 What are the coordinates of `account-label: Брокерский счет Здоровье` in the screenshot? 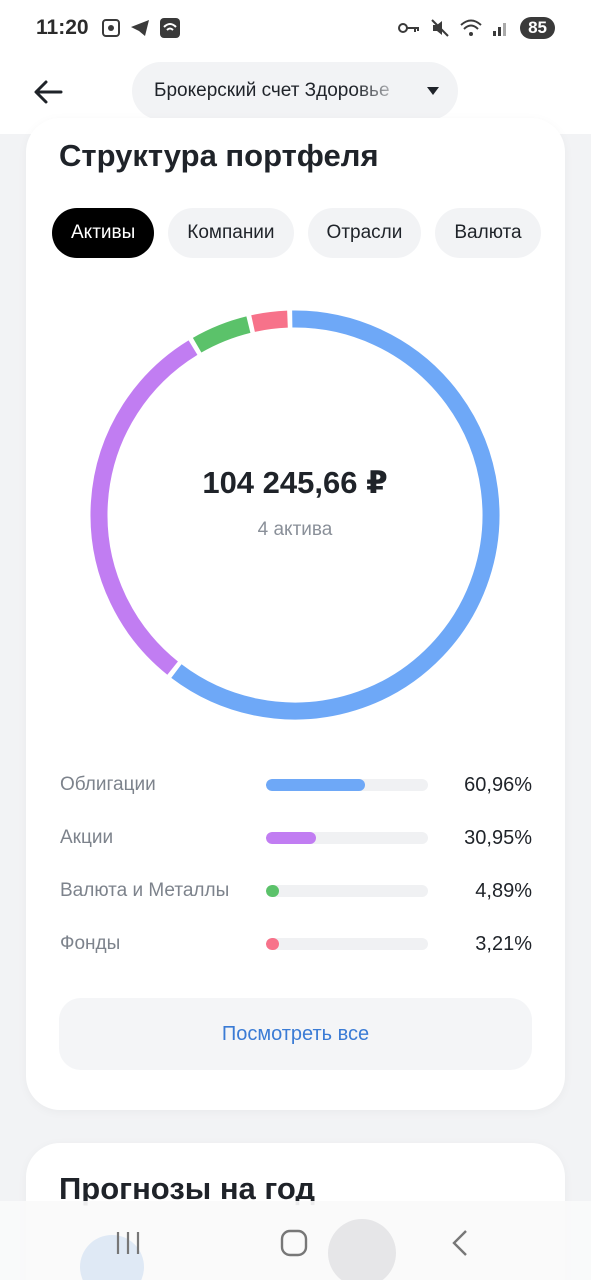 It's located at (272, 90).